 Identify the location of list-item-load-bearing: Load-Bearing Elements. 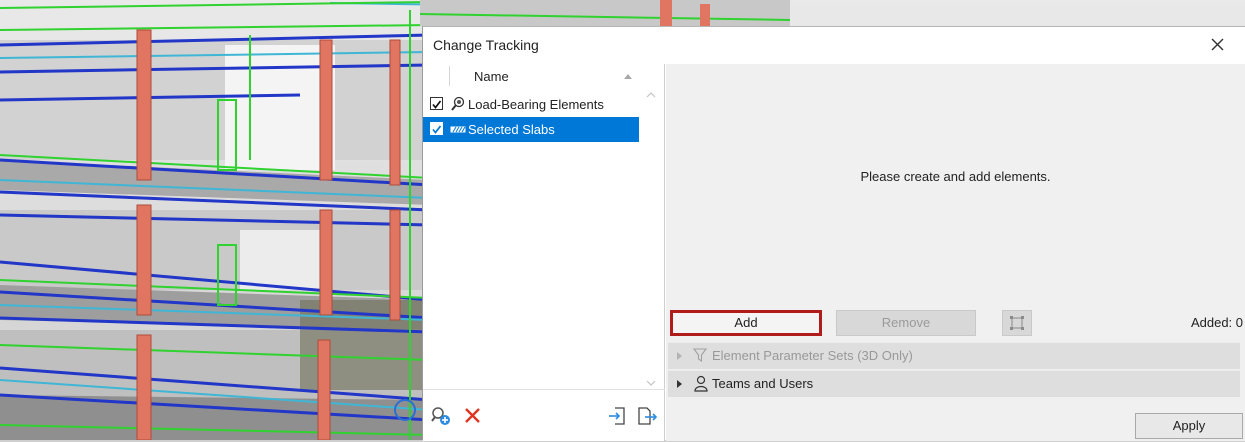
(531, 104).